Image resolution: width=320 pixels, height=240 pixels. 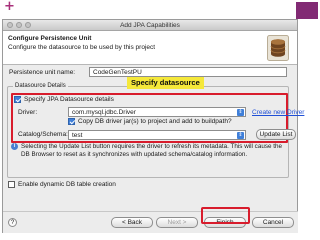 I want to click on copy-driver-checkbox, so click(x=71, y=121).